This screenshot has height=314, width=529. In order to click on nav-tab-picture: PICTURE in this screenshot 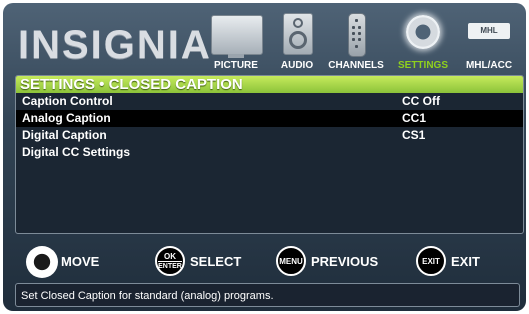, I will do `click(236, 42)`.